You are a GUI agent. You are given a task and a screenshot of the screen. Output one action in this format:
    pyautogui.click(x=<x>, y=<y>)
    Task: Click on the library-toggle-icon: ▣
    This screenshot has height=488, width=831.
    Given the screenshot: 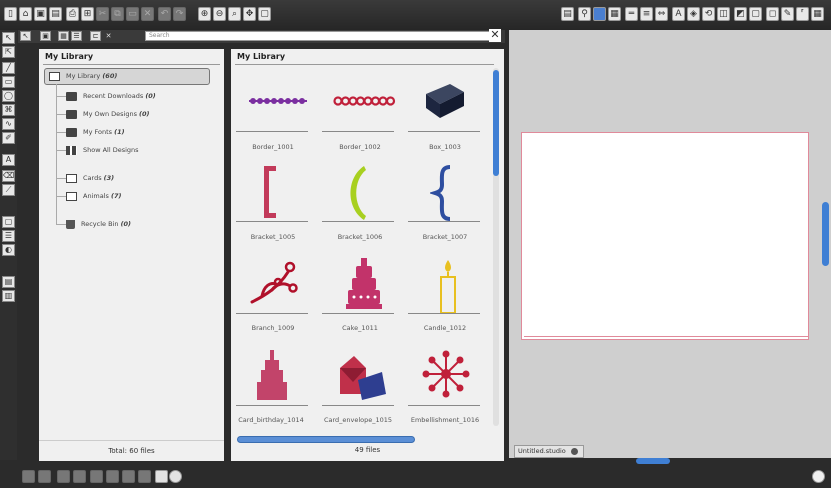 What is the action you would take?
    pyautogui.click(x=45, y=36)
    